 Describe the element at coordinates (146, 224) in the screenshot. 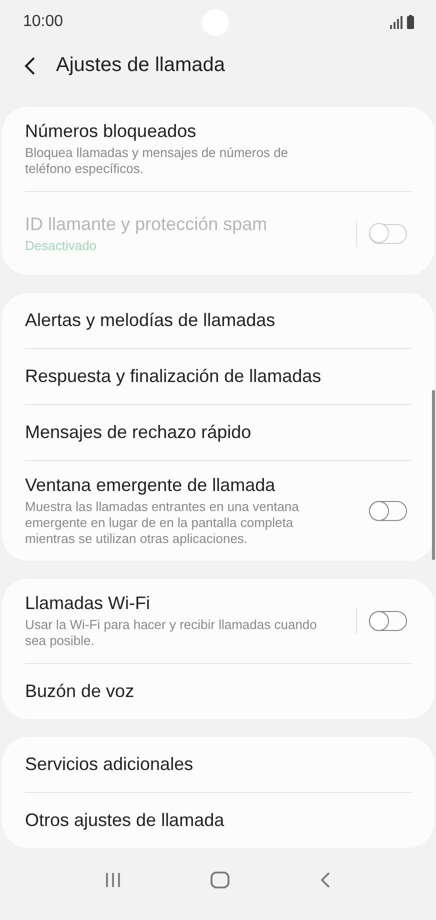

I see `item-title: ID llamante y protección spam` at that location.